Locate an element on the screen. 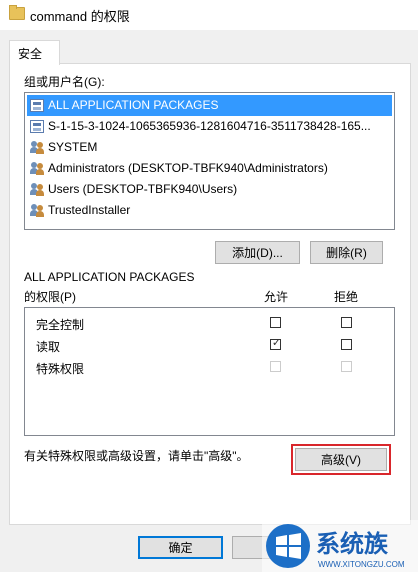 This screenshot has height=572, width=418. title-bar: command 的权限 is located at coordinates (209, 15).